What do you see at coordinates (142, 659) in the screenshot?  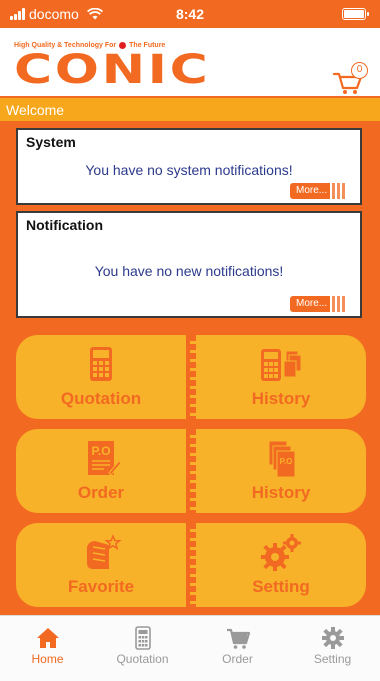 I see `tab-quotation-label: Quotation` at bounding box center [142, 659].